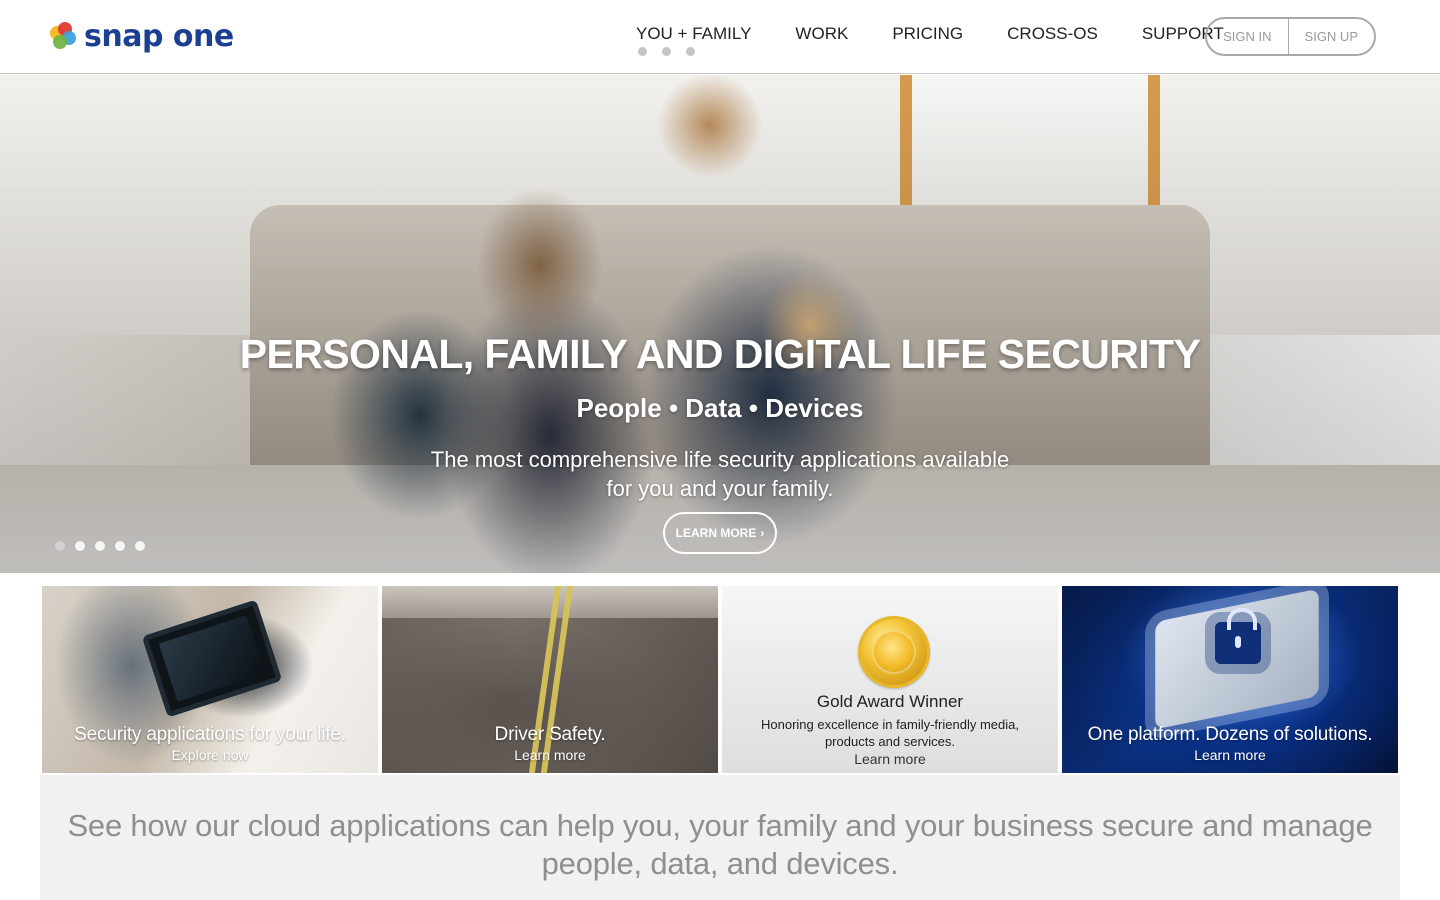 The height and width of the screenshot is (900, 1440). What do you see at coordinates (927, 34) in the screenshot?
I see `nav-pricing: PRICING` at bounding box center [927, 34].